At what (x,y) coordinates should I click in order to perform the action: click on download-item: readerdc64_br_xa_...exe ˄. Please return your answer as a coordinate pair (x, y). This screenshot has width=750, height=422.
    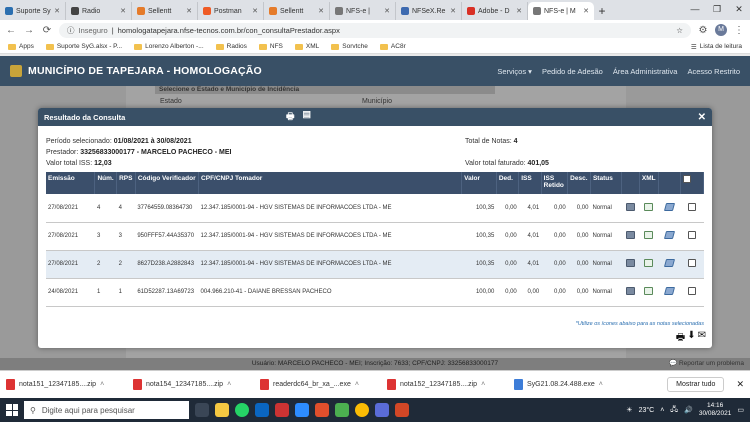
    Looking at the image, I should click on (317, 384).